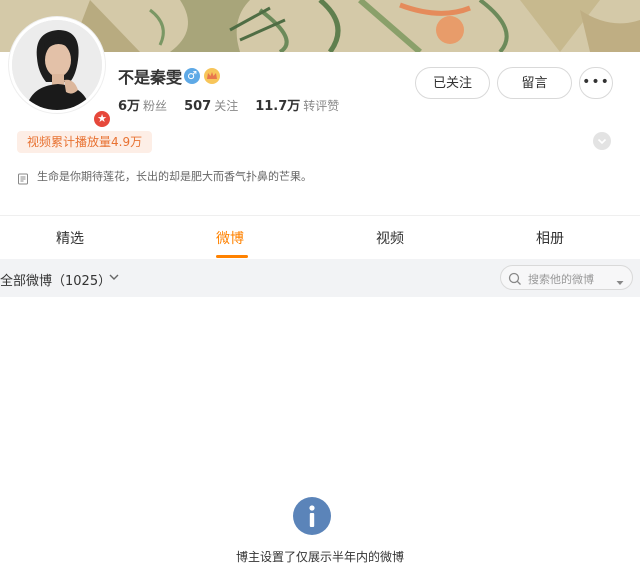 The height and width of the screenshot is (565, 640). Describe the element at coordinates (57, 65) in the screenshot. I see `avatar-image` at that location.